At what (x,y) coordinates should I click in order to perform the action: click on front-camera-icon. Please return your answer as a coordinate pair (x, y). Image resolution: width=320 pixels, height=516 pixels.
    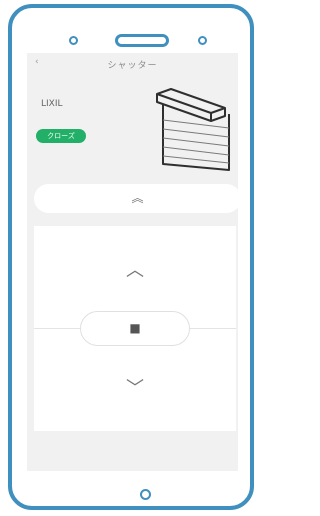
    Looking at the image, I should click on (73, 40).